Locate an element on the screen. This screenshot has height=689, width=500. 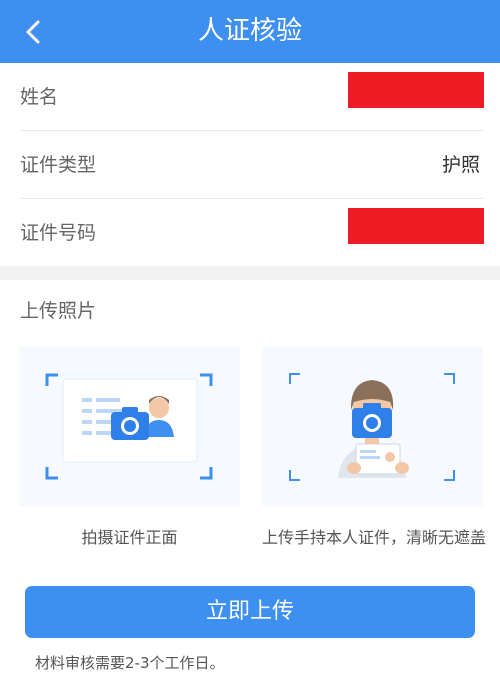
name-row: 姓名 is located at coordinates (252, 97).